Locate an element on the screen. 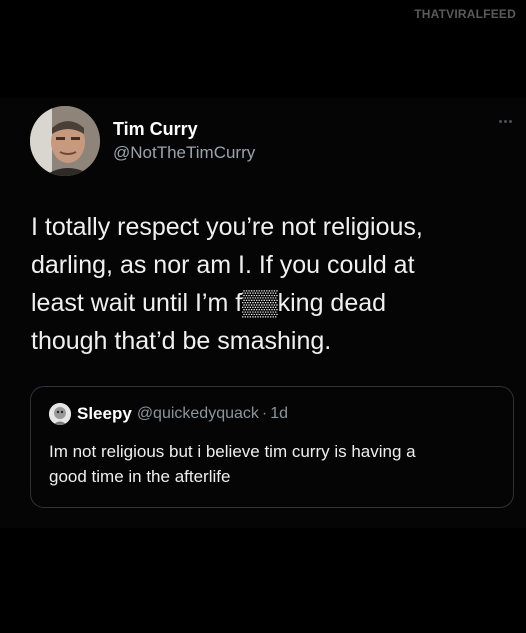 The width and height of the screenshot is (526, 633). quoted-author-handle: @quickedyquack is located at coordinates (198, 414).